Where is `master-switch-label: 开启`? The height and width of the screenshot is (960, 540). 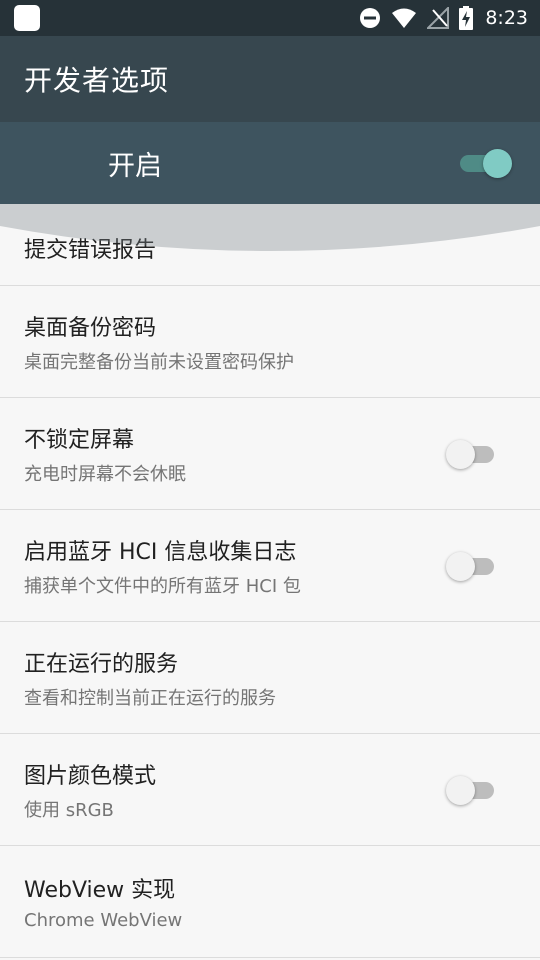
master-switch-label: 开启 is located at coordinates (135, 166).